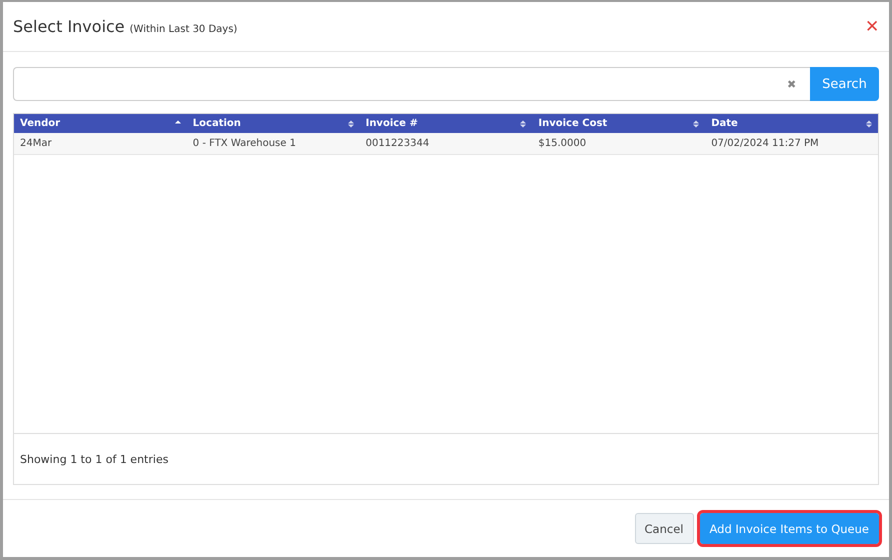 This screenshot has height=560, width=892. What do you see at coordinates (619, 123) in the screenshot?
I see `column-header: Invoice Cost` at bounding box center [619, 123].